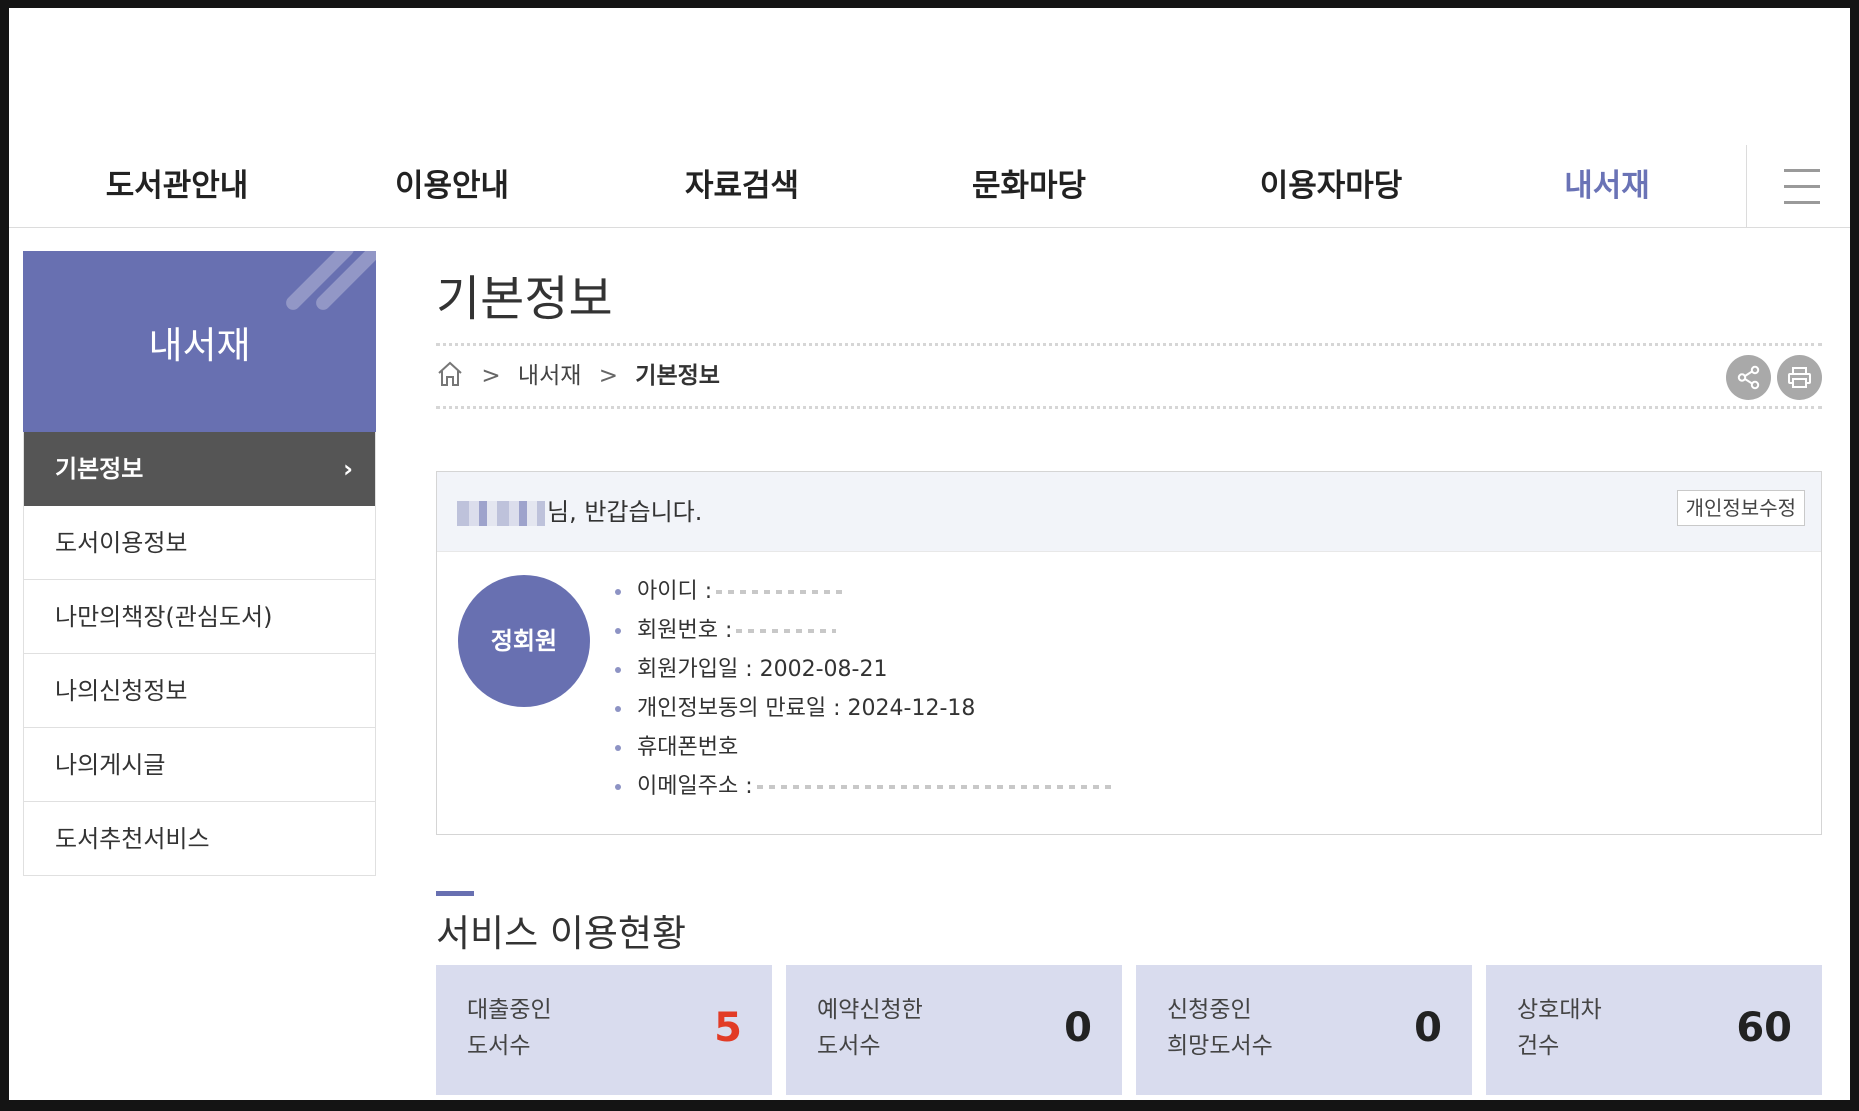 This screenshot has width=1859, height=1111. What do you see at coordinates (110, 765) in the screenshot?
I see `sidebar-item-label: 나의게시글` at bounding box center [110, 765].